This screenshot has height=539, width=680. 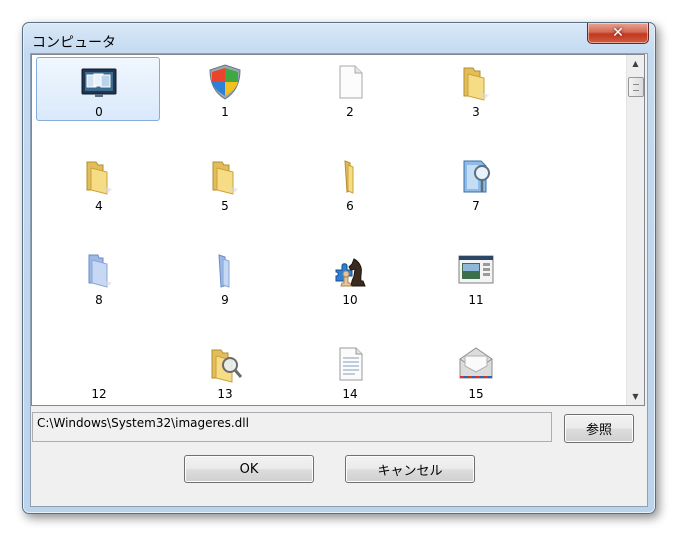 What do you see at coordinates (74, 43) in the screenshot?
I see `window-title: コンピュータ` at bounding box center [74, 43].